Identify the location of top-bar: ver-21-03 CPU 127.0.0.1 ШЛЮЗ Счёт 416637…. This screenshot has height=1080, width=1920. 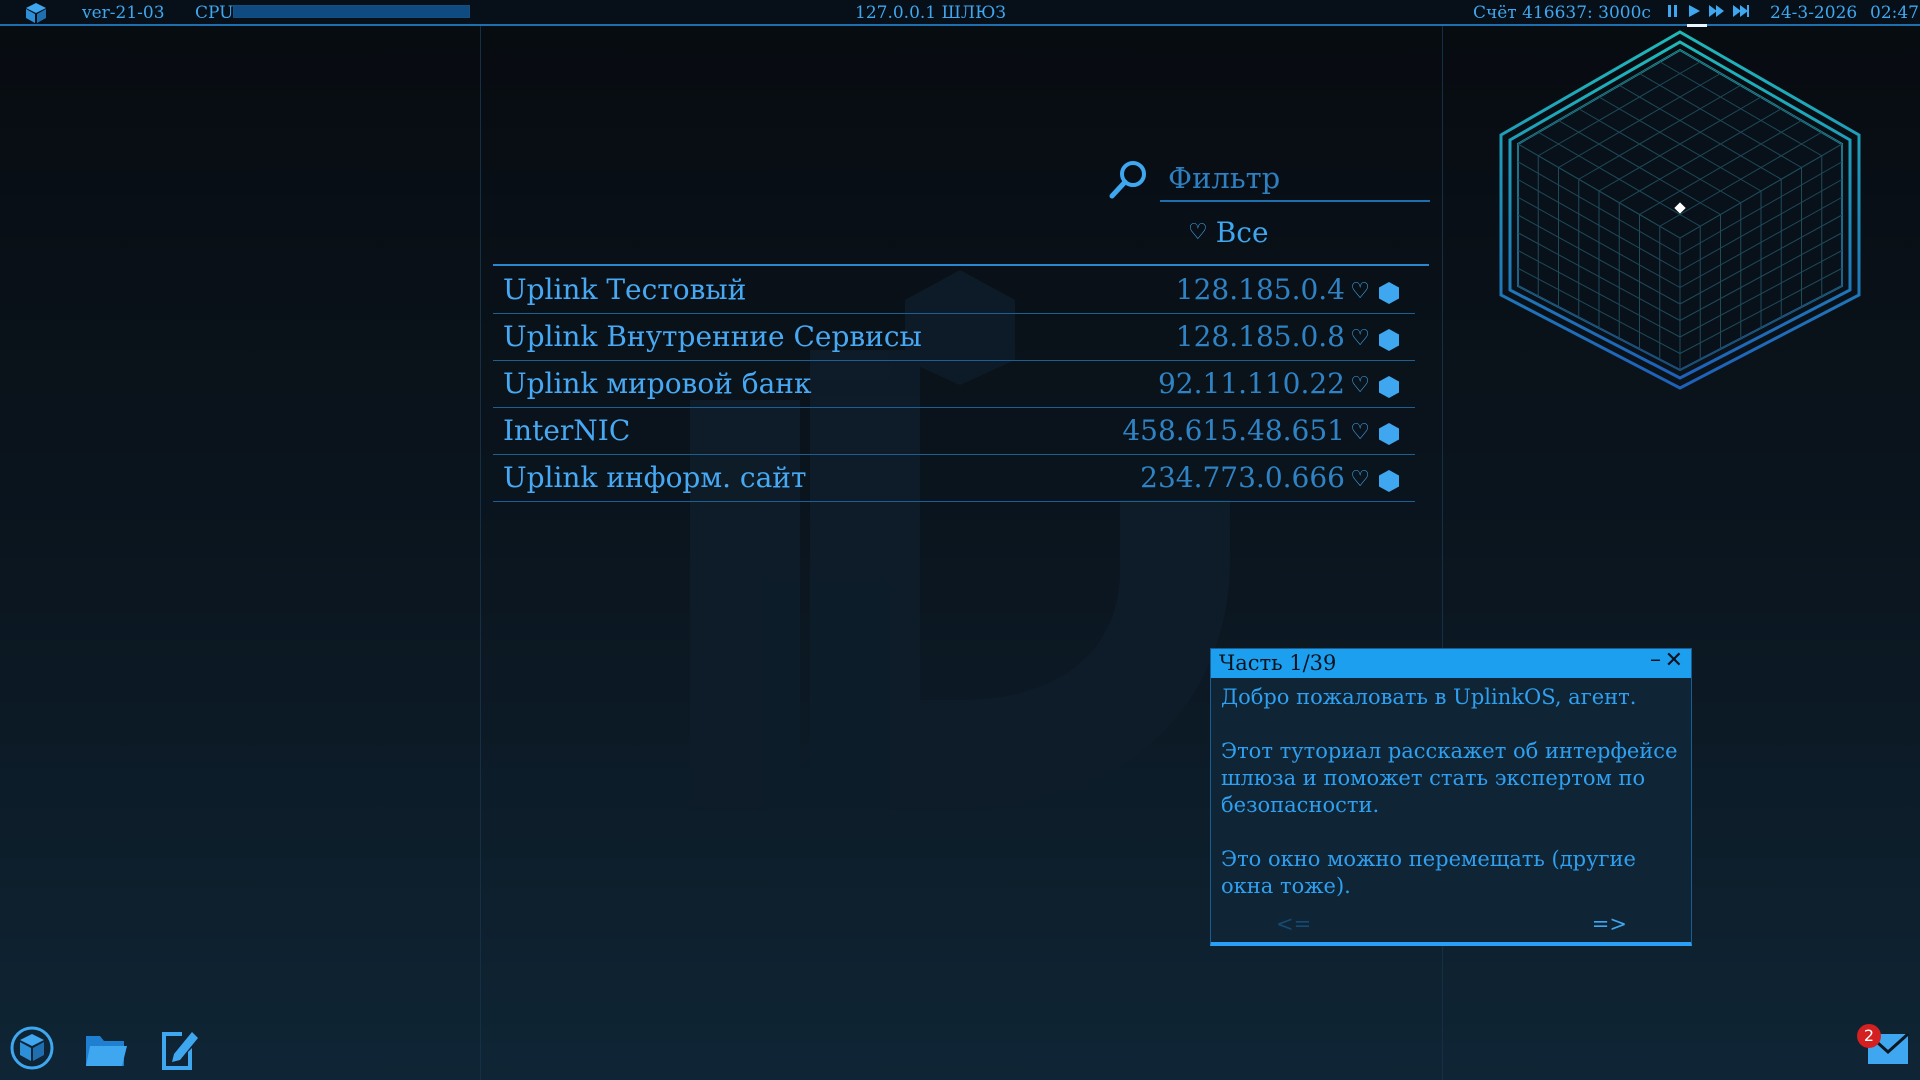
(960, 13).